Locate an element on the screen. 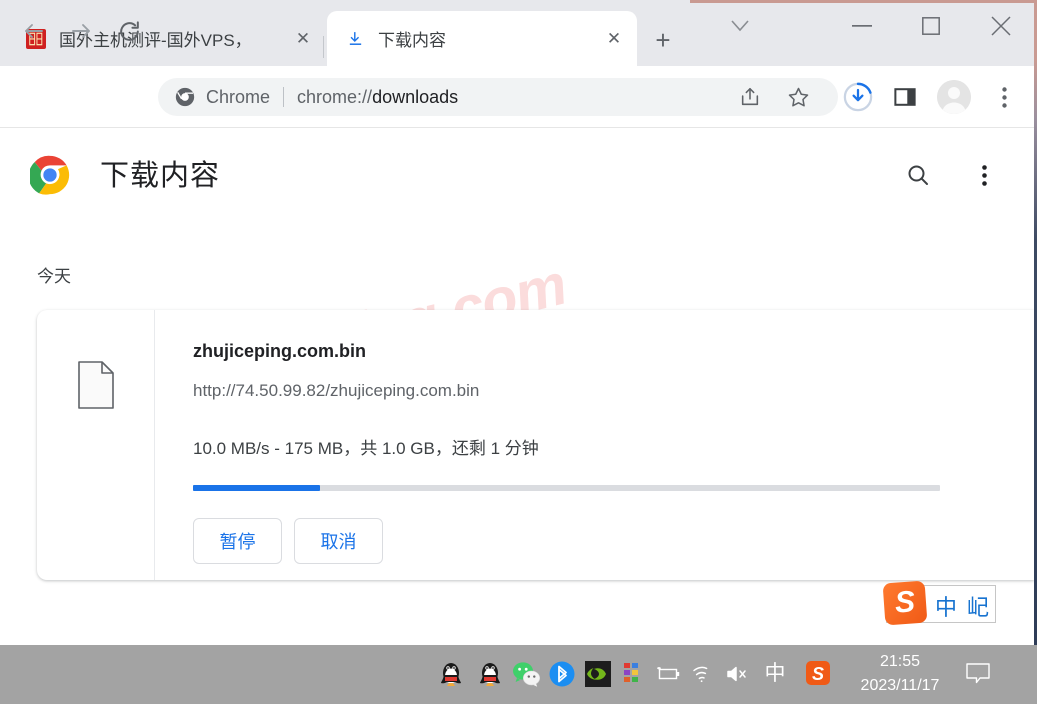 Image resolution: width=1037 pixels, height=704 pixels. tab-site: 国外主机测评-国外VPS， ✕ is located at coordinates (167, 38).